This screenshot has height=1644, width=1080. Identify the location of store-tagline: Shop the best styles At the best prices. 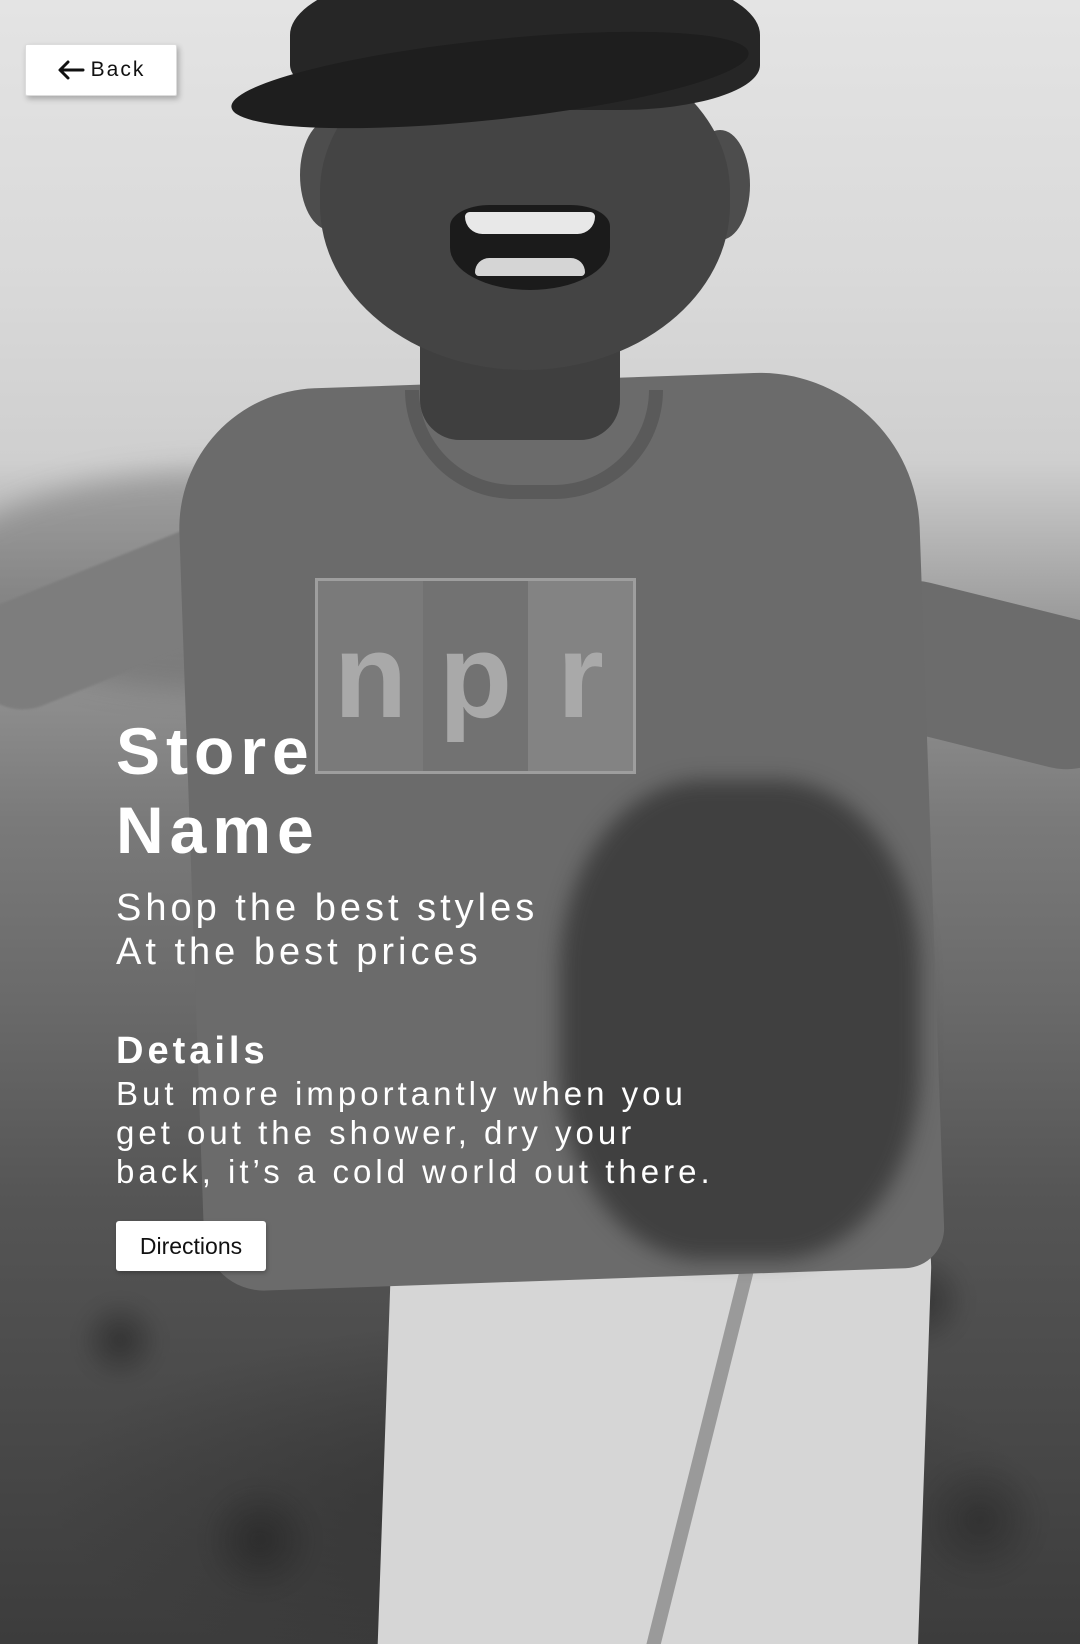
(436, 930).